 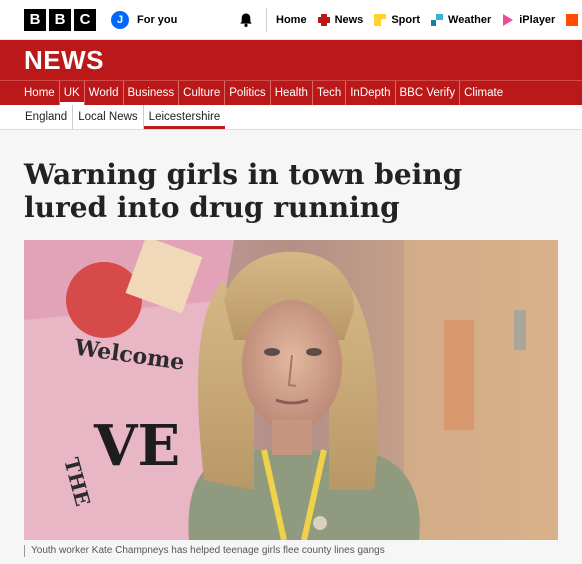 I want to click on topnav-iplayer-label: iPlayer, so click(x=537, y=20).